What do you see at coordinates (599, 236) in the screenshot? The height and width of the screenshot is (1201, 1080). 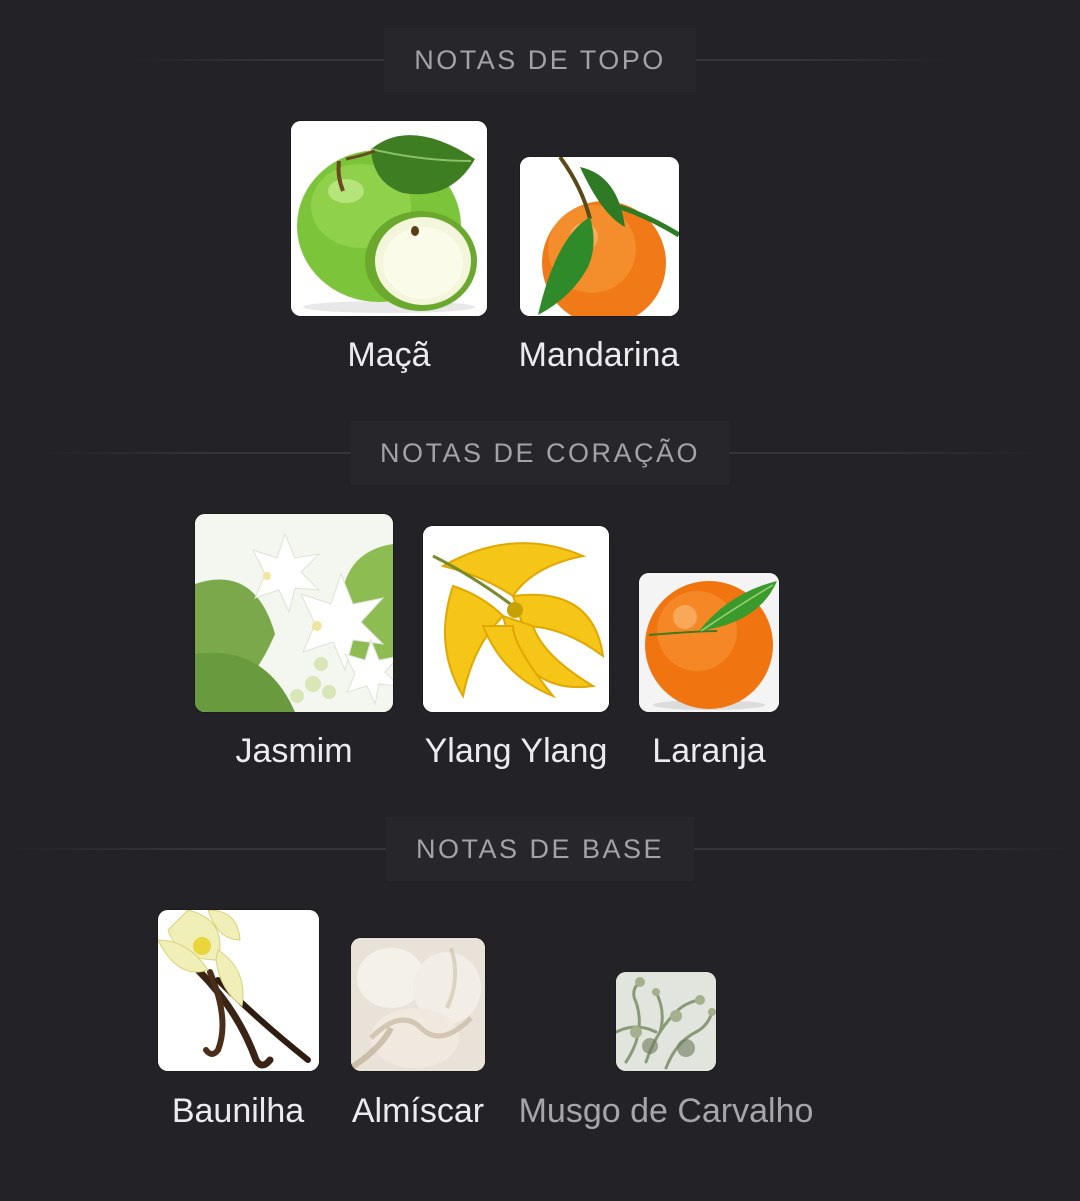 I see `mandarin-icon` at bounding box center [599, 236].